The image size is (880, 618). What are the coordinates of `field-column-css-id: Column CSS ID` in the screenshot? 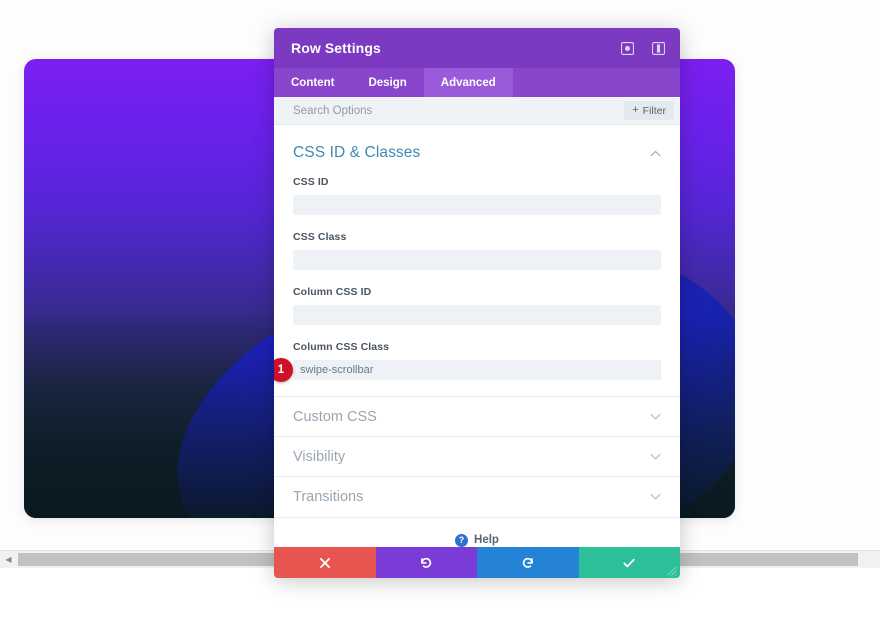 It's located at (477, 305).